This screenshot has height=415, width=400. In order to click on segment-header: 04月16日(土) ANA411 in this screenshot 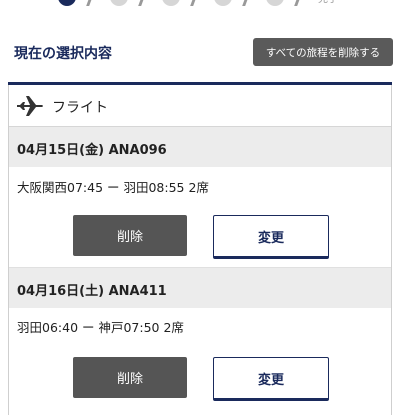, I will do `click(200, 288)`.